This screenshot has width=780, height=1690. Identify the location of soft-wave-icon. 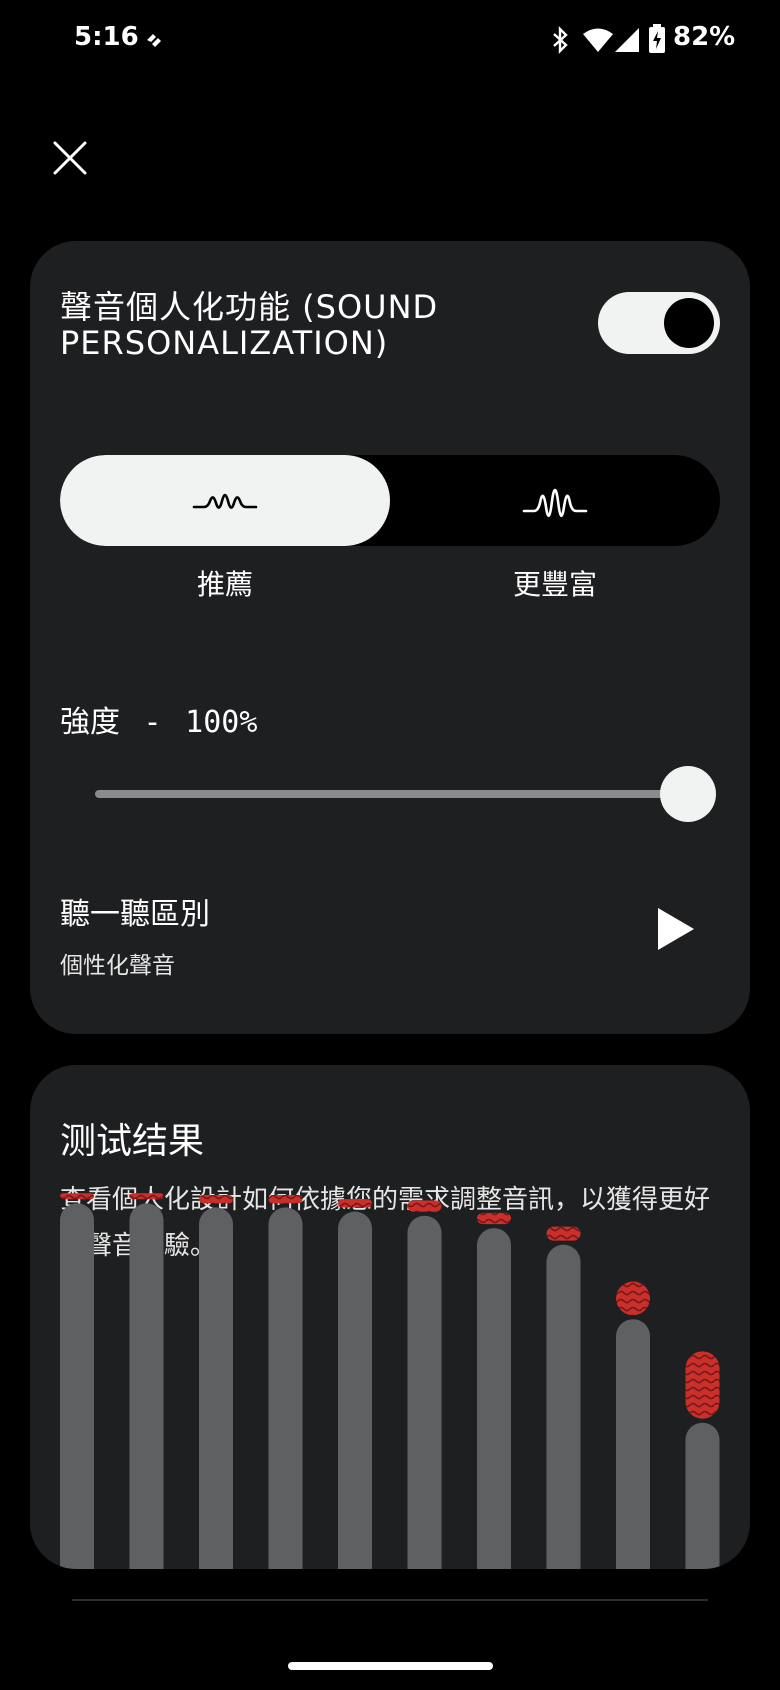
(225, 501).